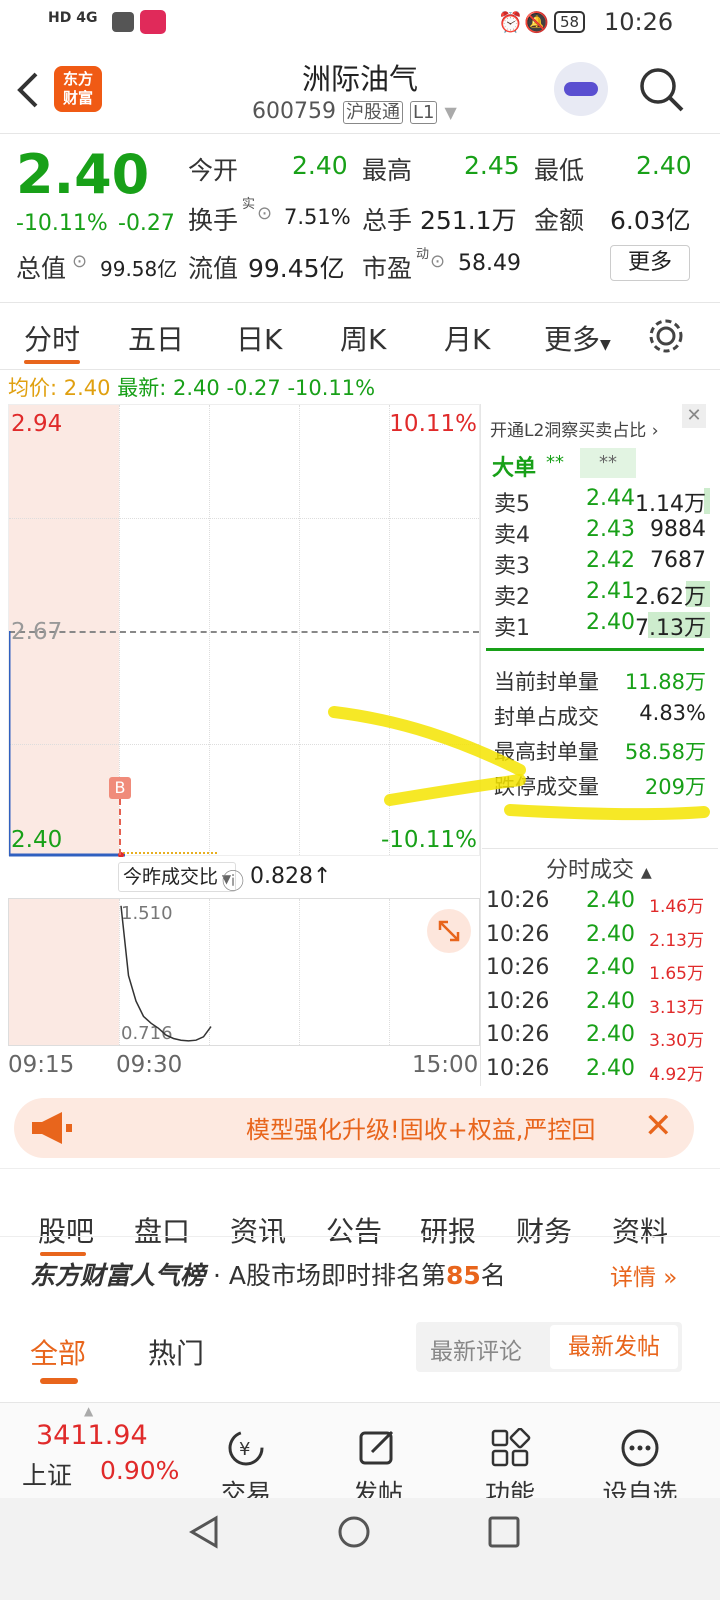 The width and height of the screenshot is (720, 1600). I want to click on system-recents-icon, so click(504, 1532).